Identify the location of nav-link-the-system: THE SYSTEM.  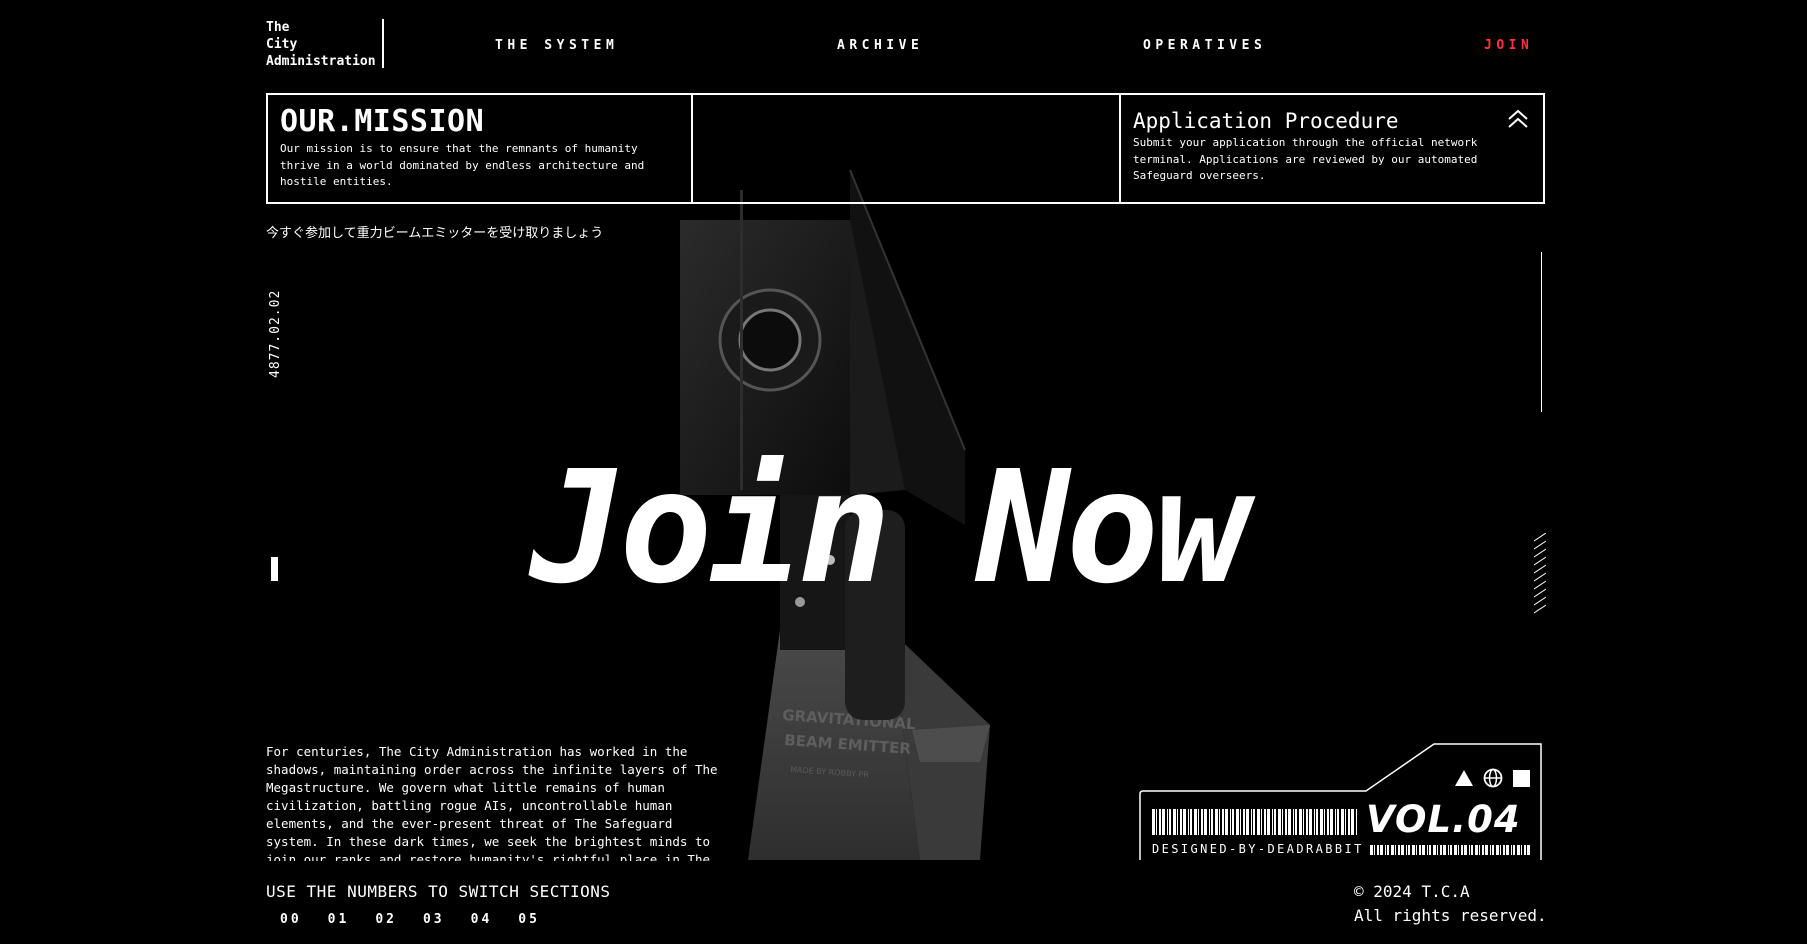
(556, 45).